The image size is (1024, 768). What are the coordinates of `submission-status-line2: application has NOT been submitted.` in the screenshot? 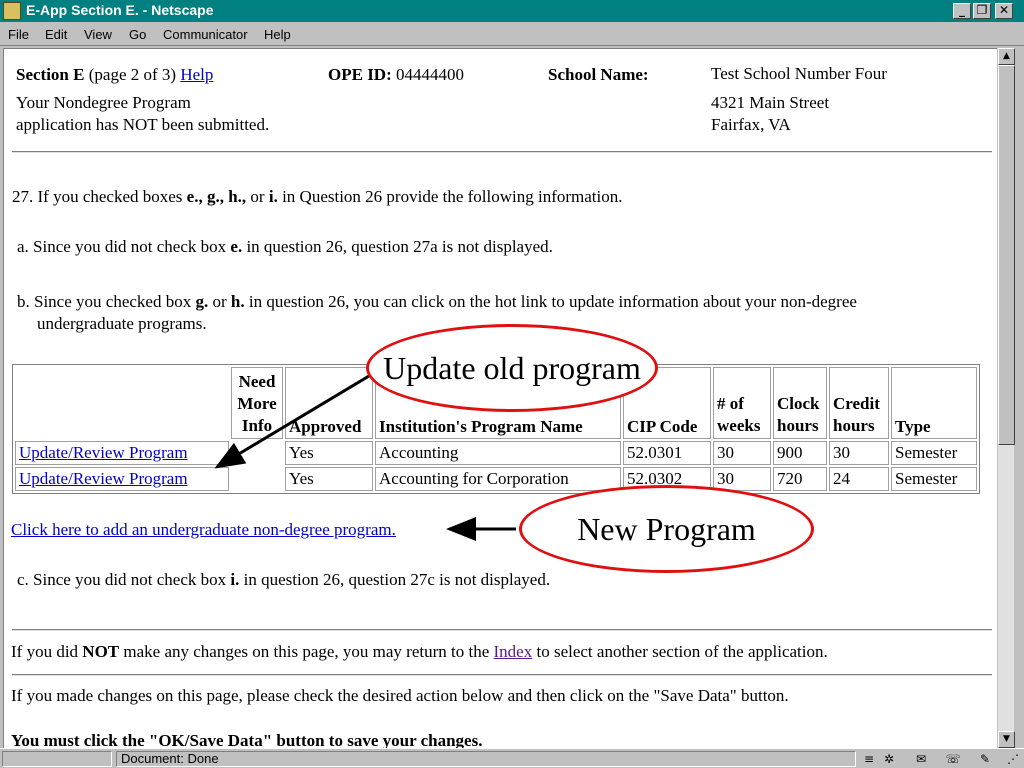 It's located at (143, 124).